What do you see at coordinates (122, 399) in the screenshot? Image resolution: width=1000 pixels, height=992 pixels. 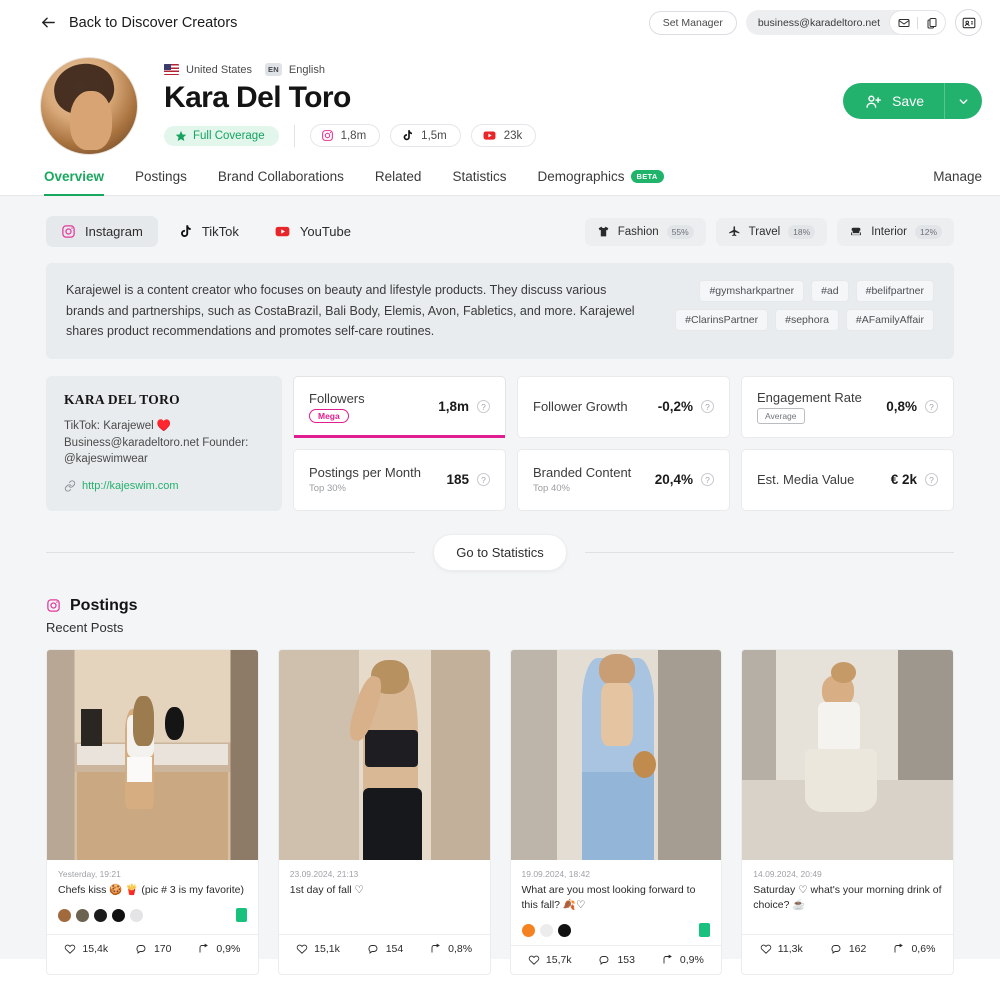 I see `bio-name: KARA DEL TORO` at bounding box center [122, 399].